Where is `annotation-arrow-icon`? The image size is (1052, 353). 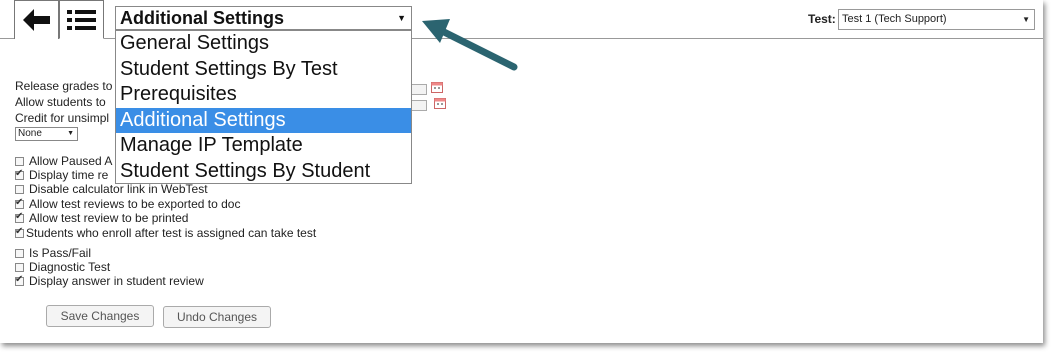
annotation-arrow-icon is located at coordinates (470, 45).